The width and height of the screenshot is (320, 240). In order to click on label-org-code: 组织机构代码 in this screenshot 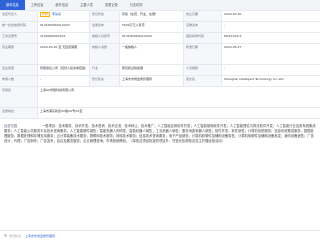, I will do `click(203, 38)`.